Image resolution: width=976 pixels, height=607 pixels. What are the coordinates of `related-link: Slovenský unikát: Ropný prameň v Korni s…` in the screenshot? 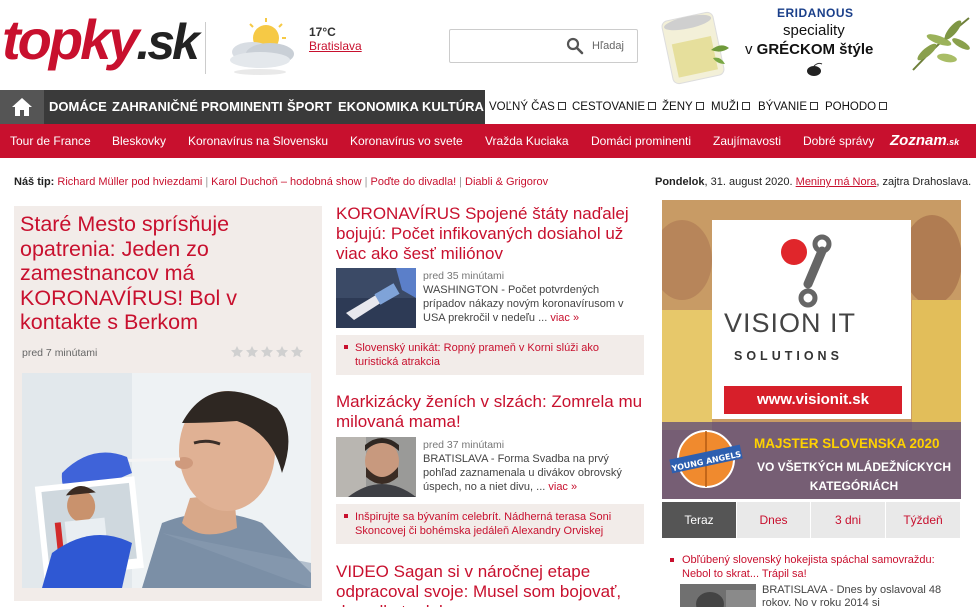 It's located at (490, 355).